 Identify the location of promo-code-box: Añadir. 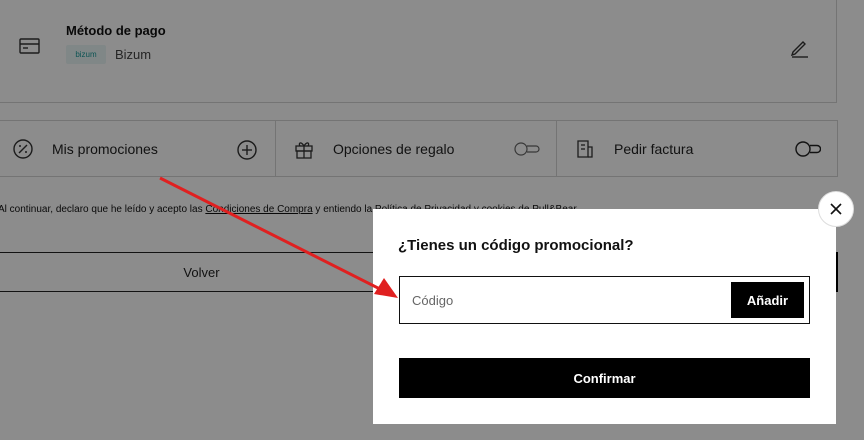
(604, 300).